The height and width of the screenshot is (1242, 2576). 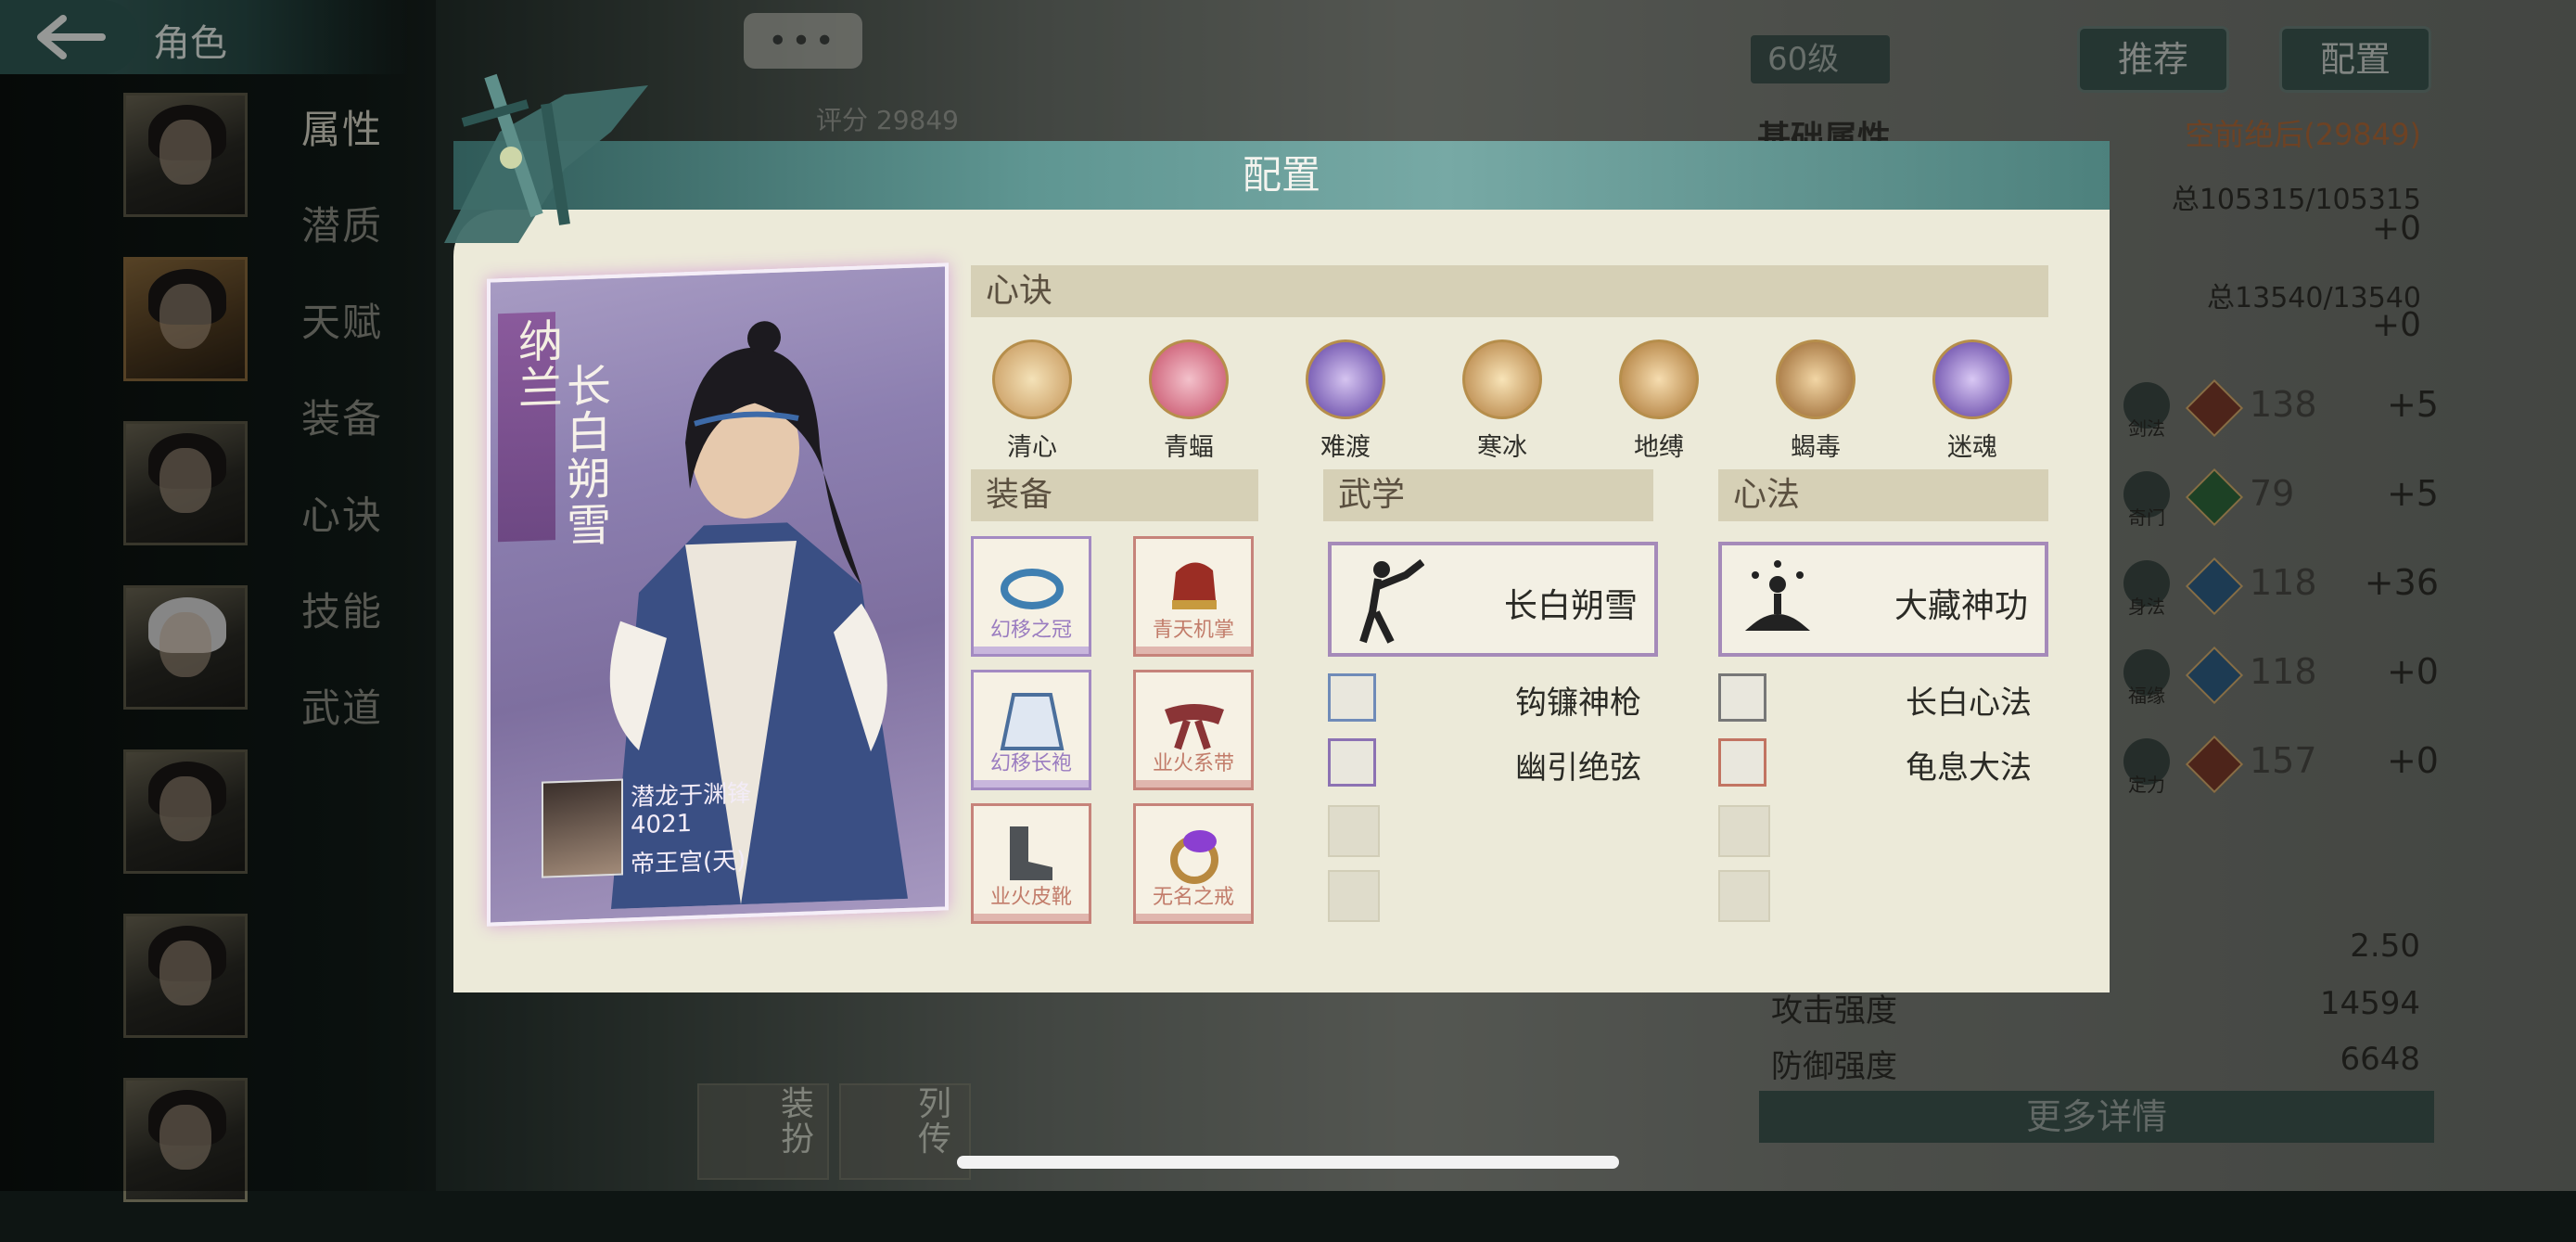 What do you see at coordinates (1883, 764) in the screenshot?
I see `xinfa-sub-slot: 龟息大法` at bounding box center [1883, 764].